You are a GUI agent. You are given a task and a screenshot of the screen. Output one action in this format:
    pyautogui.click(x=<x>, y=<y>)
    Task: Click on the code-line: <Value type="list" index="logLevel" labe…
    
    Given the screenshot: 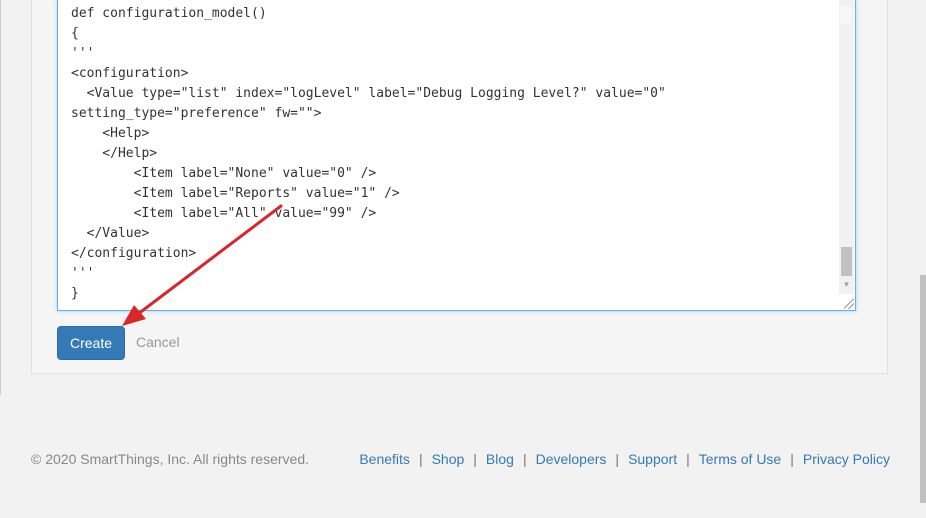 What is the action you would take?
    pyautogui.click(x=368, y=93)
    